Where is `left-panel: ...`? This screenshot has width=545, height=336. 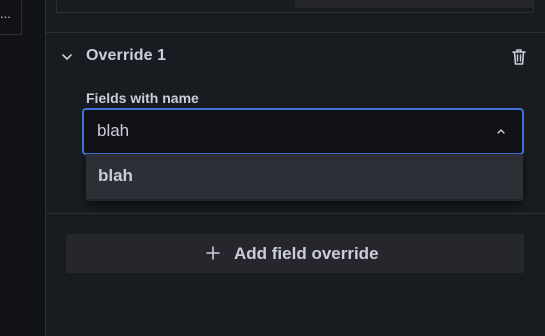
left-panel: ... is located at coordinates (23, 168).